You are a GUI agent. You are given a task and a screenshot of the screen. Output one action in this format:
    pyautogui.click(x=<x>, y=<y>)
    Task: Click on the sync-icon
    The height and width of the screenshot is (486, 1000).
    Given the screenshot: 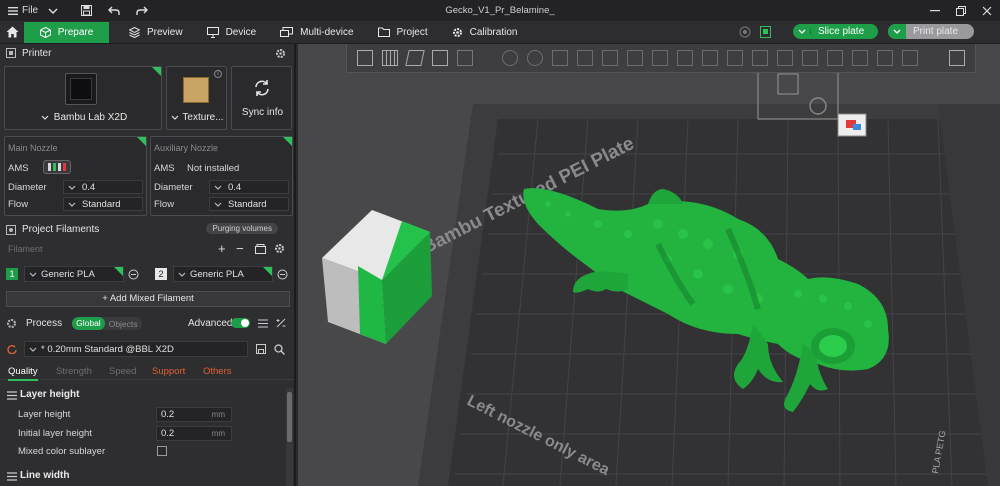 What is the action you would take?
    pyautogui.click(x=262, y=88)
    